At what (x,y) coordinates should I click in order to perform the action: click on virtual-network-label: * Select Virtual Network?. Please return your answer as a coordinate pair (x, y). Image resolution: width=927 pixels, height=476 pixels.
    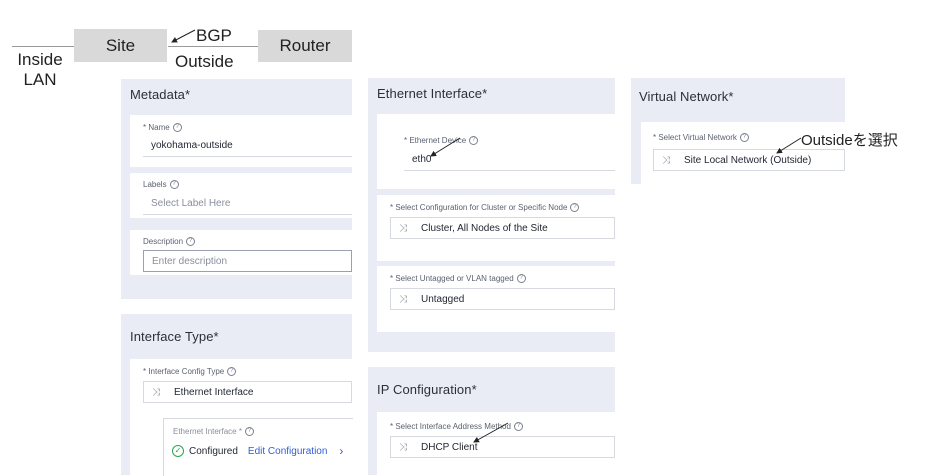
    Looking at the image, I should click on (701, 138).